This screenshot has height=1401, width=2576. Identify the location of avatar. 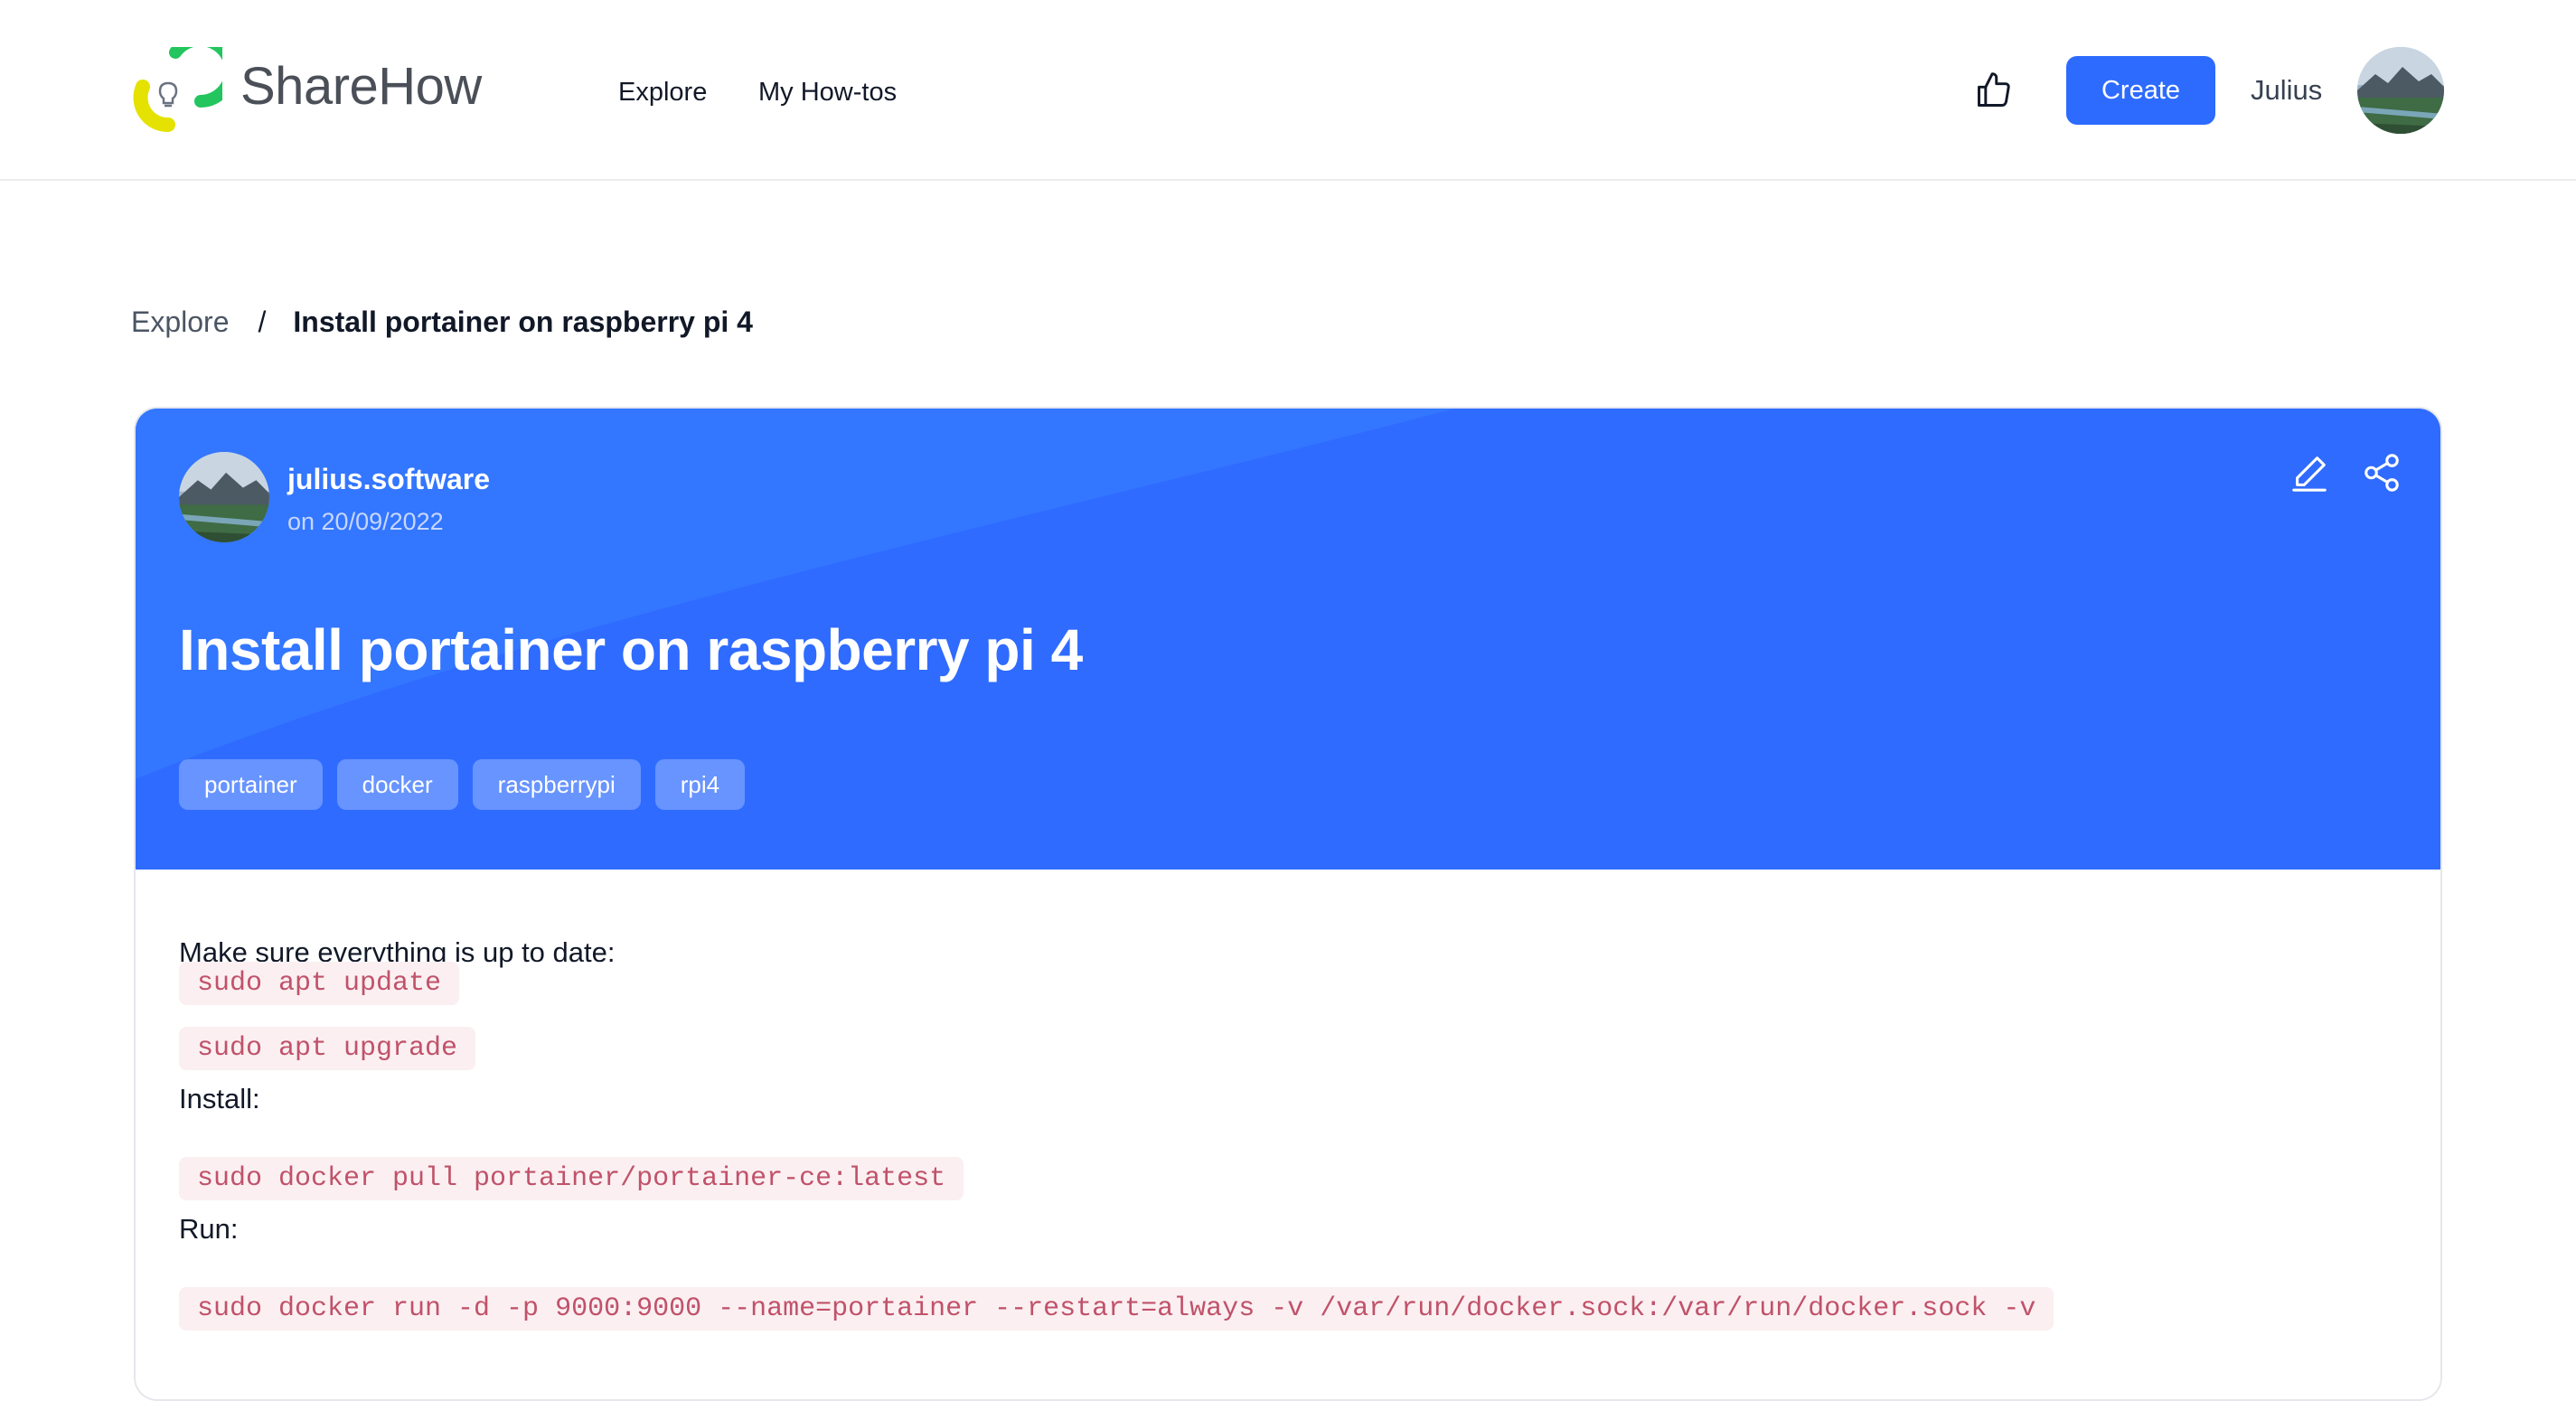
(2401, 90).